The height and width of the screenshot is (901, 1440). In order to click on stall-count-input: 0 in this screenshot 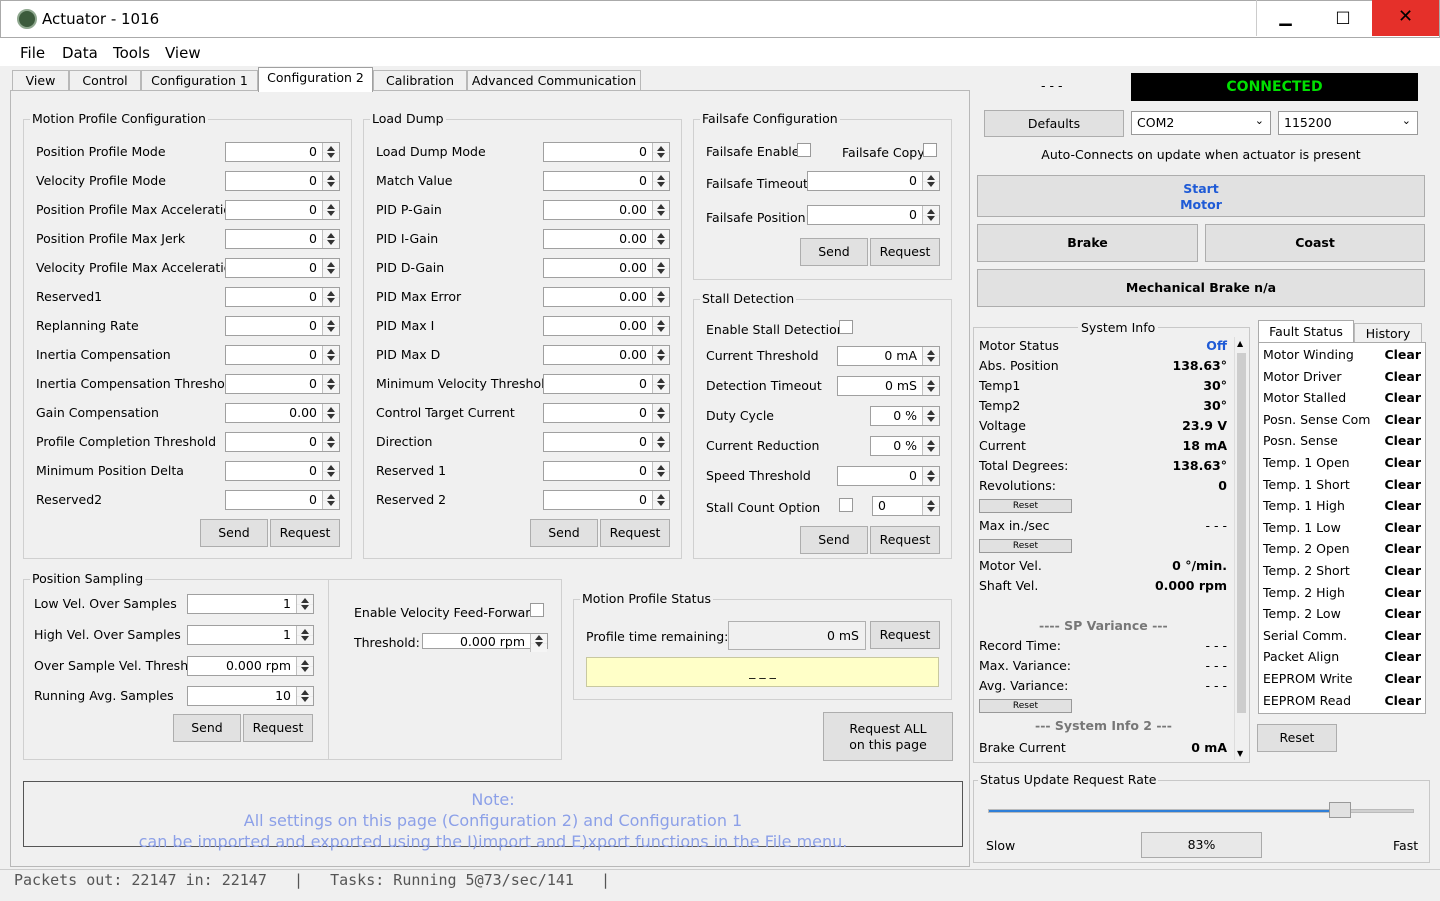, I will do `click(906, 506)`.